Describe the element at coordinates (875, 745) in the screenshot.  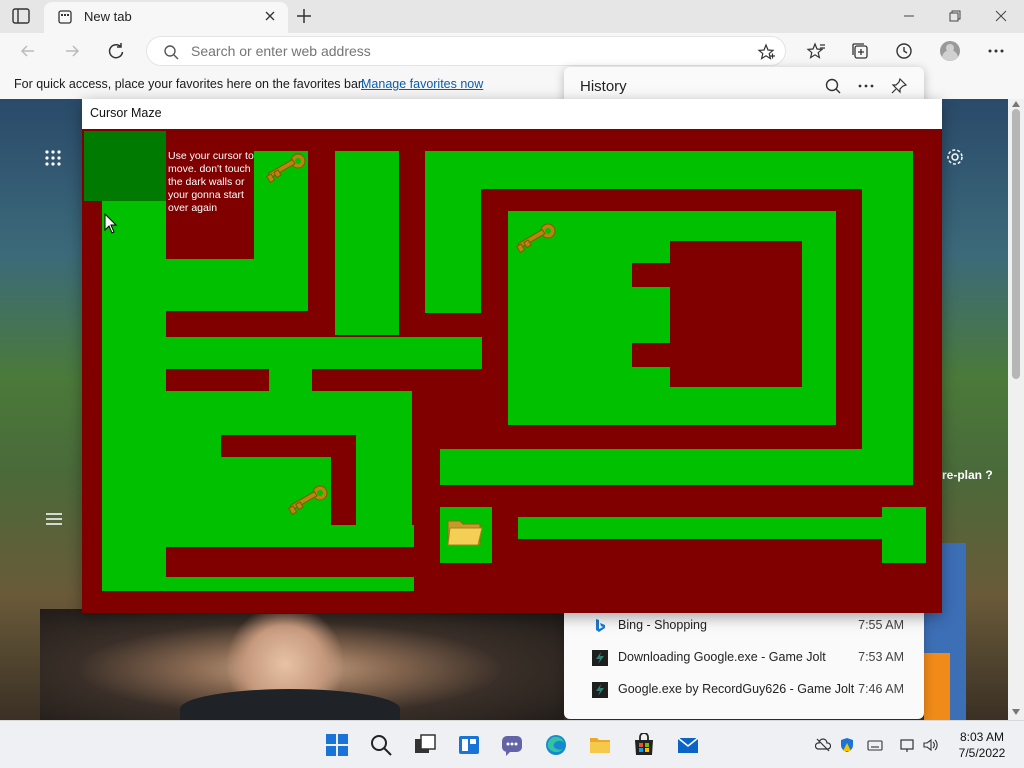
I see `keyboard-icon` at that location.